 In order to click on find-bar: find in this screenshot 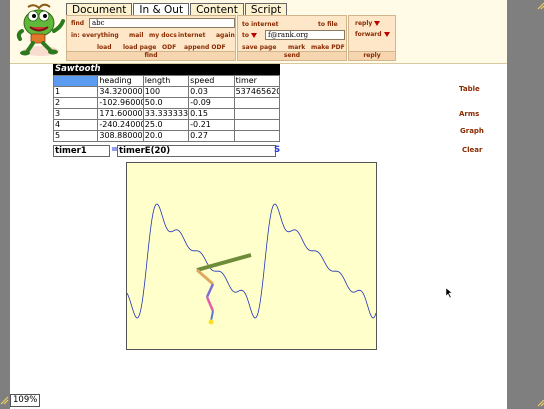, I will do `click(151, 55)`.